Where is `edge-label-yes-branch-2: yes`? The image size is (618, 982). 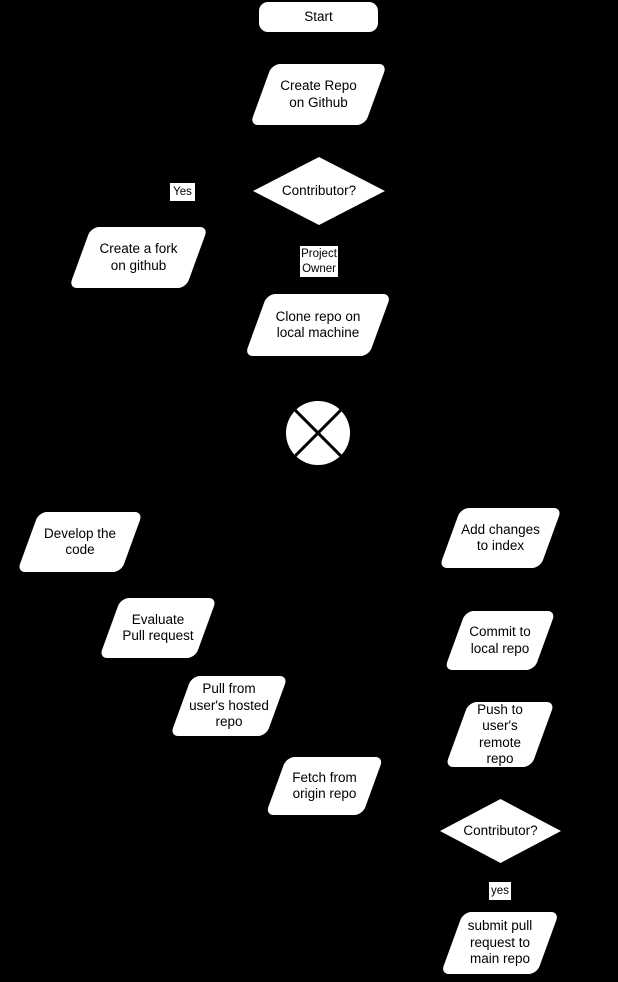 edge-label-yes-branch-2: yes is located at coordinates (500, 891).